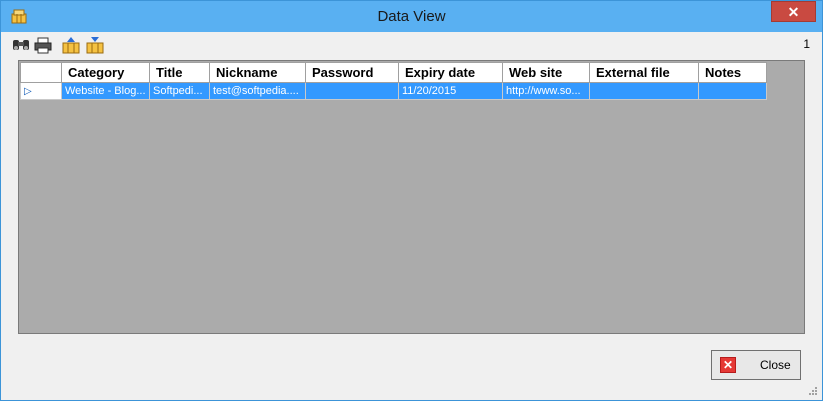 This screenshot has width=823, height=401. What do you see at coordinates (644, 72) in the screenshot?
I see `column-header: External file` at bounding box center [644, 72].